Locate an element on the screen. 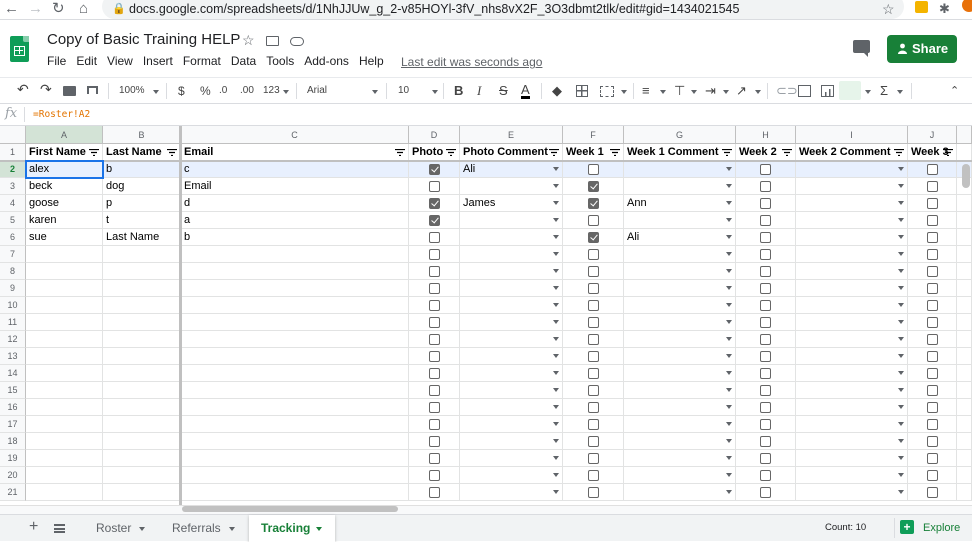 The width and height of the screenshot is (972, 542). header-cell: Photo is located at coordinates (434, 152).